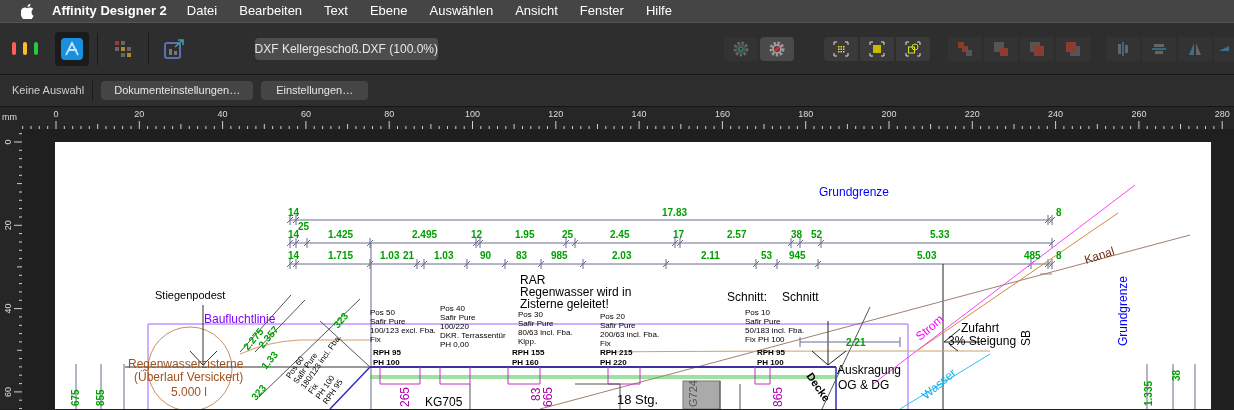 The width and height of the screenshot is (1234, 410). Describe the element at coordinates (856, 342) in the screenshot. I see `plan-label: 2.21` at that location.